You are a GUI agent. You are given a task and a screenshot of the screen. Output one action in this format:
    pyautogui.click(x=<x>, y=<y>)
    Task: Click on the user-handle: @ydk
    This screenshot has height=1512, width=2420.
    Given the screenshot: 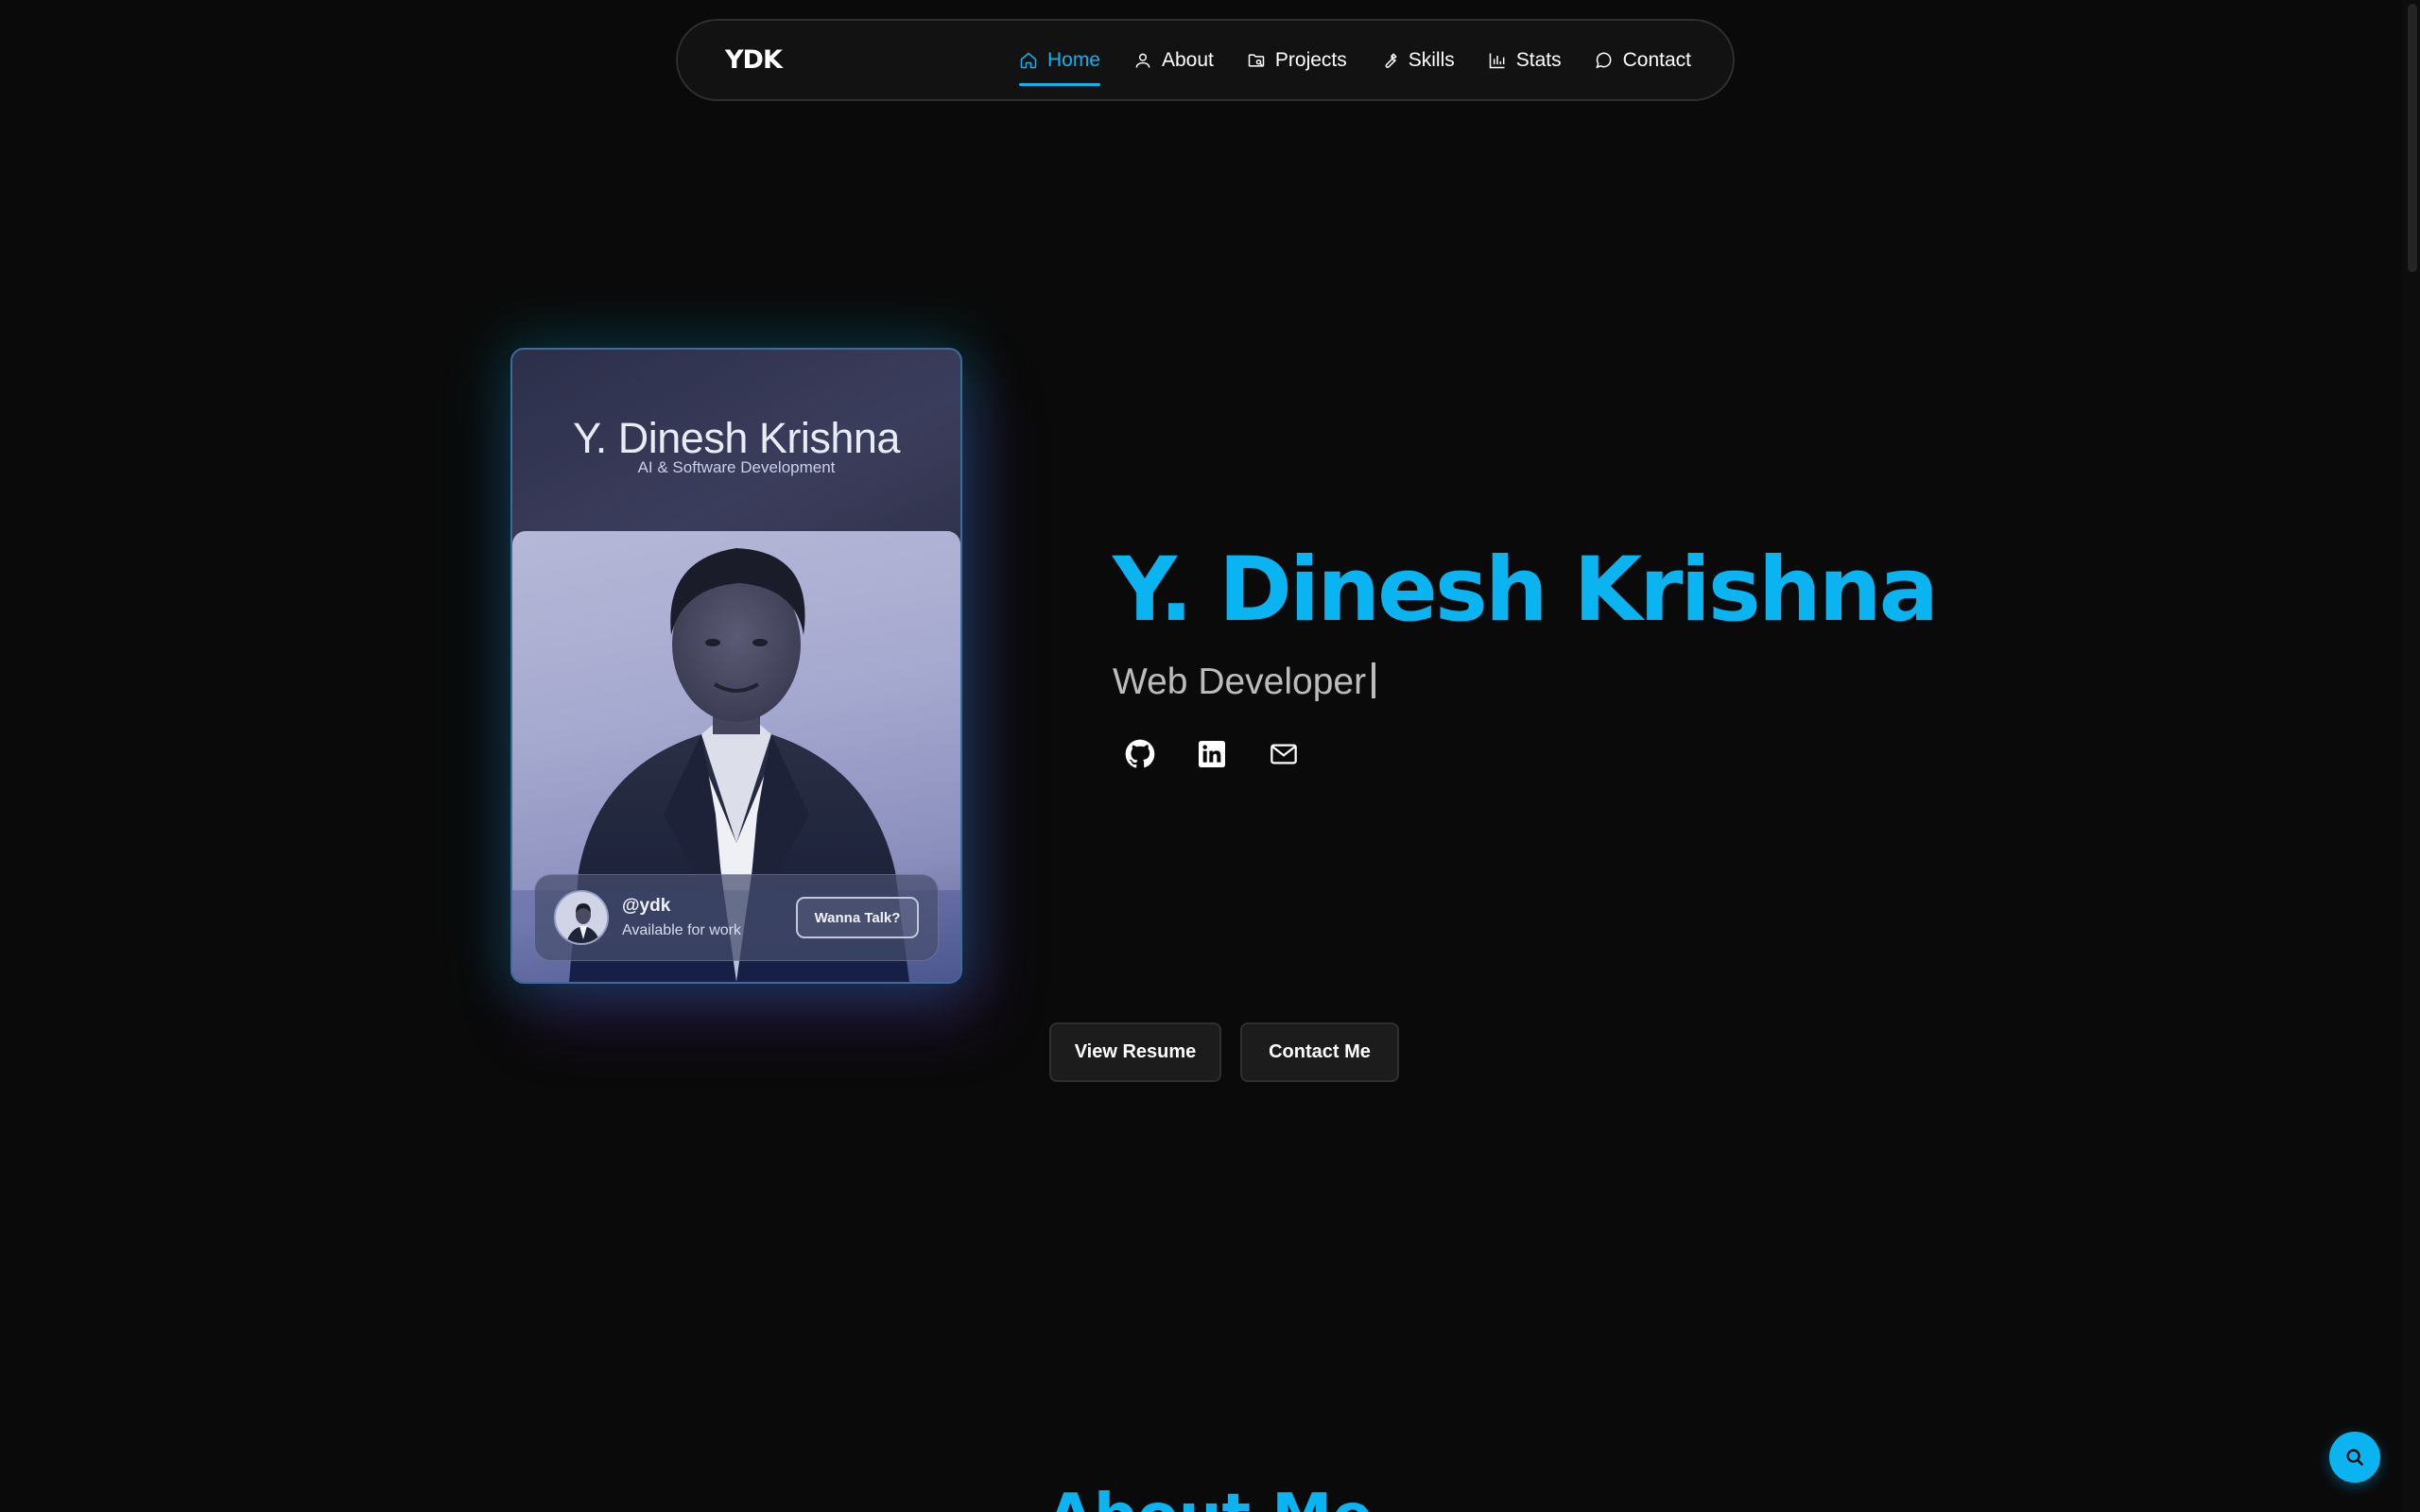 What is the action you would take?
    pyautogui.click(x=646, y=906)
    